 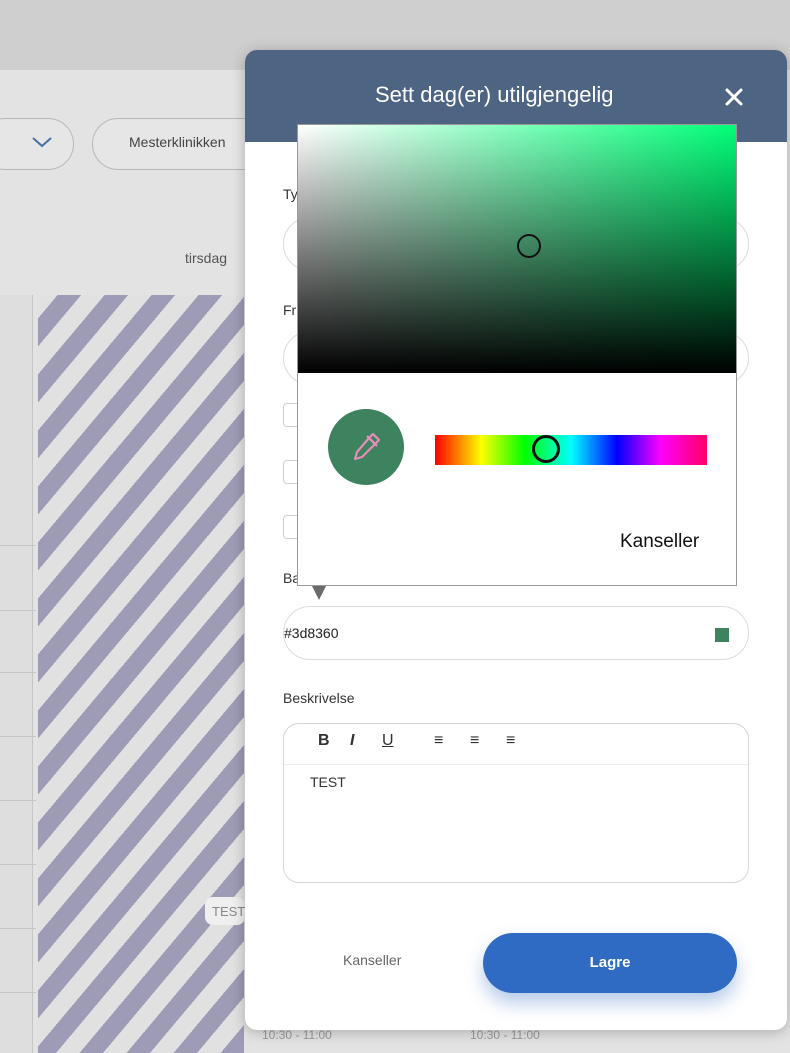 I want to click on picker-caret, so click(x=319, y=593).